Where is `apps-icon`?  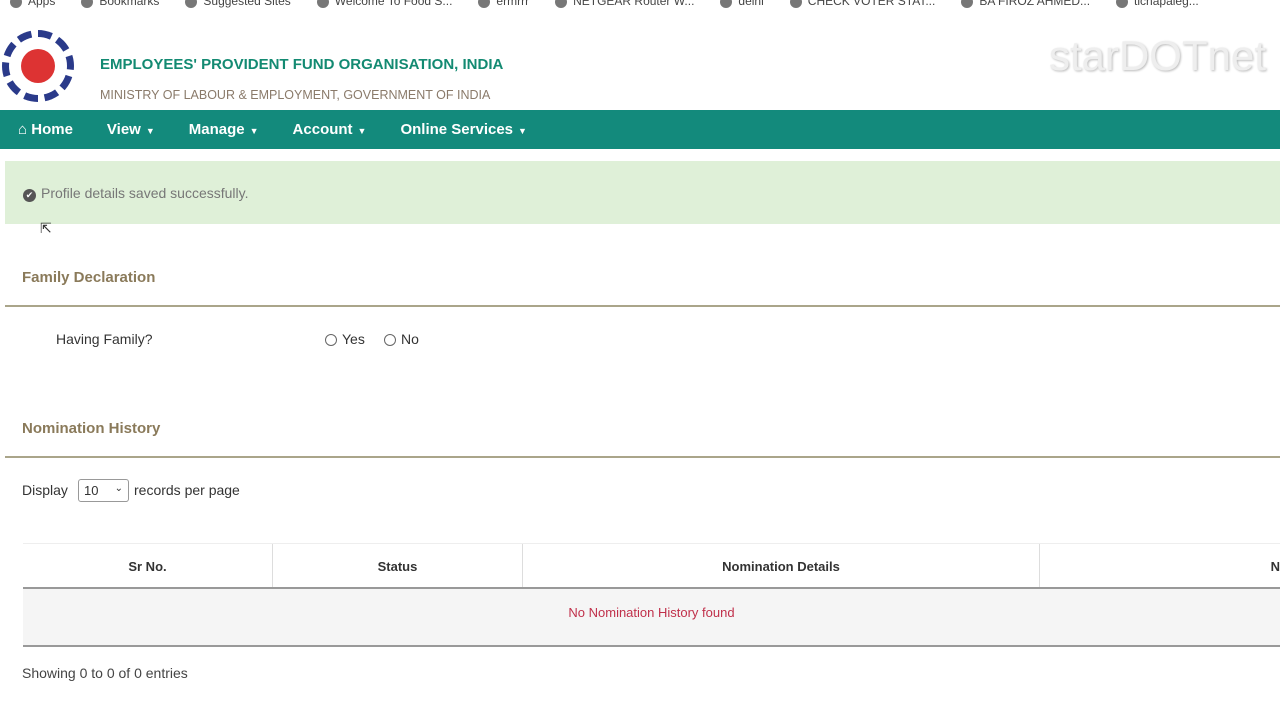 apps-icon is located at coordinates (16, 4).